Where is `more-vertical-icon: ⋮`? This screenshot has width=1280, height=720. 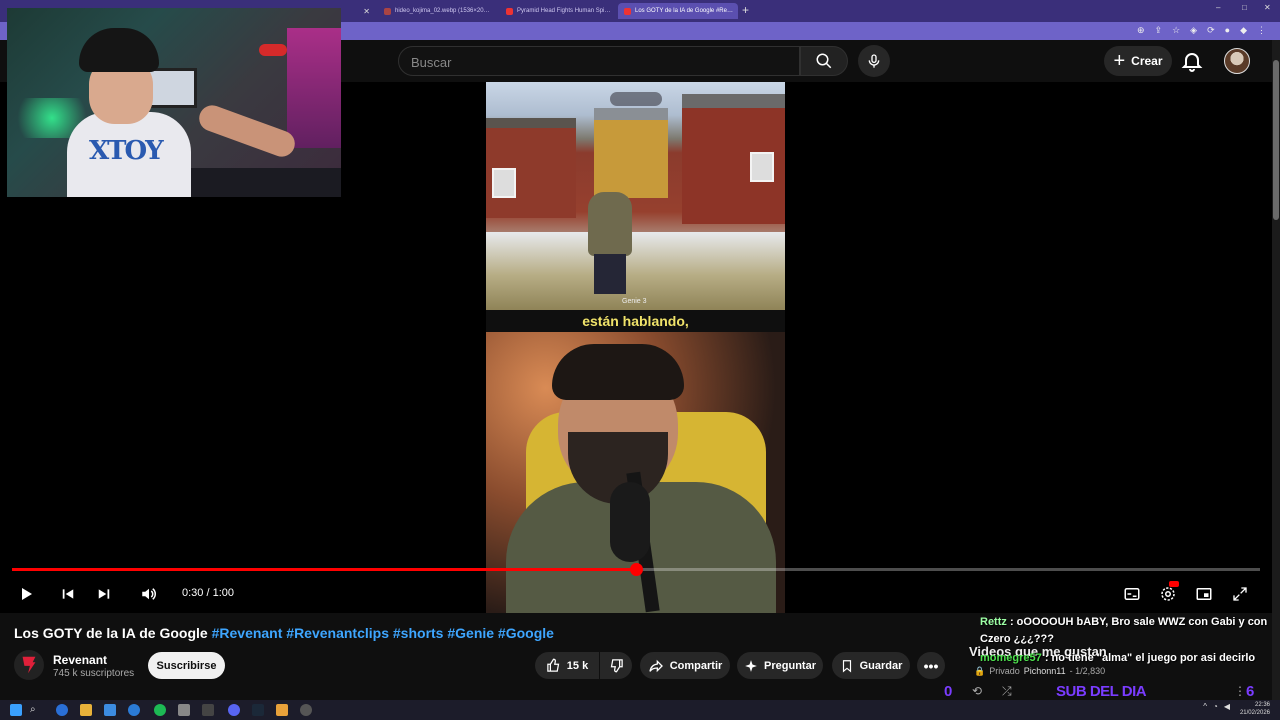 more-vertical-icon: ⋮ is located at coordinates (1240, 691).